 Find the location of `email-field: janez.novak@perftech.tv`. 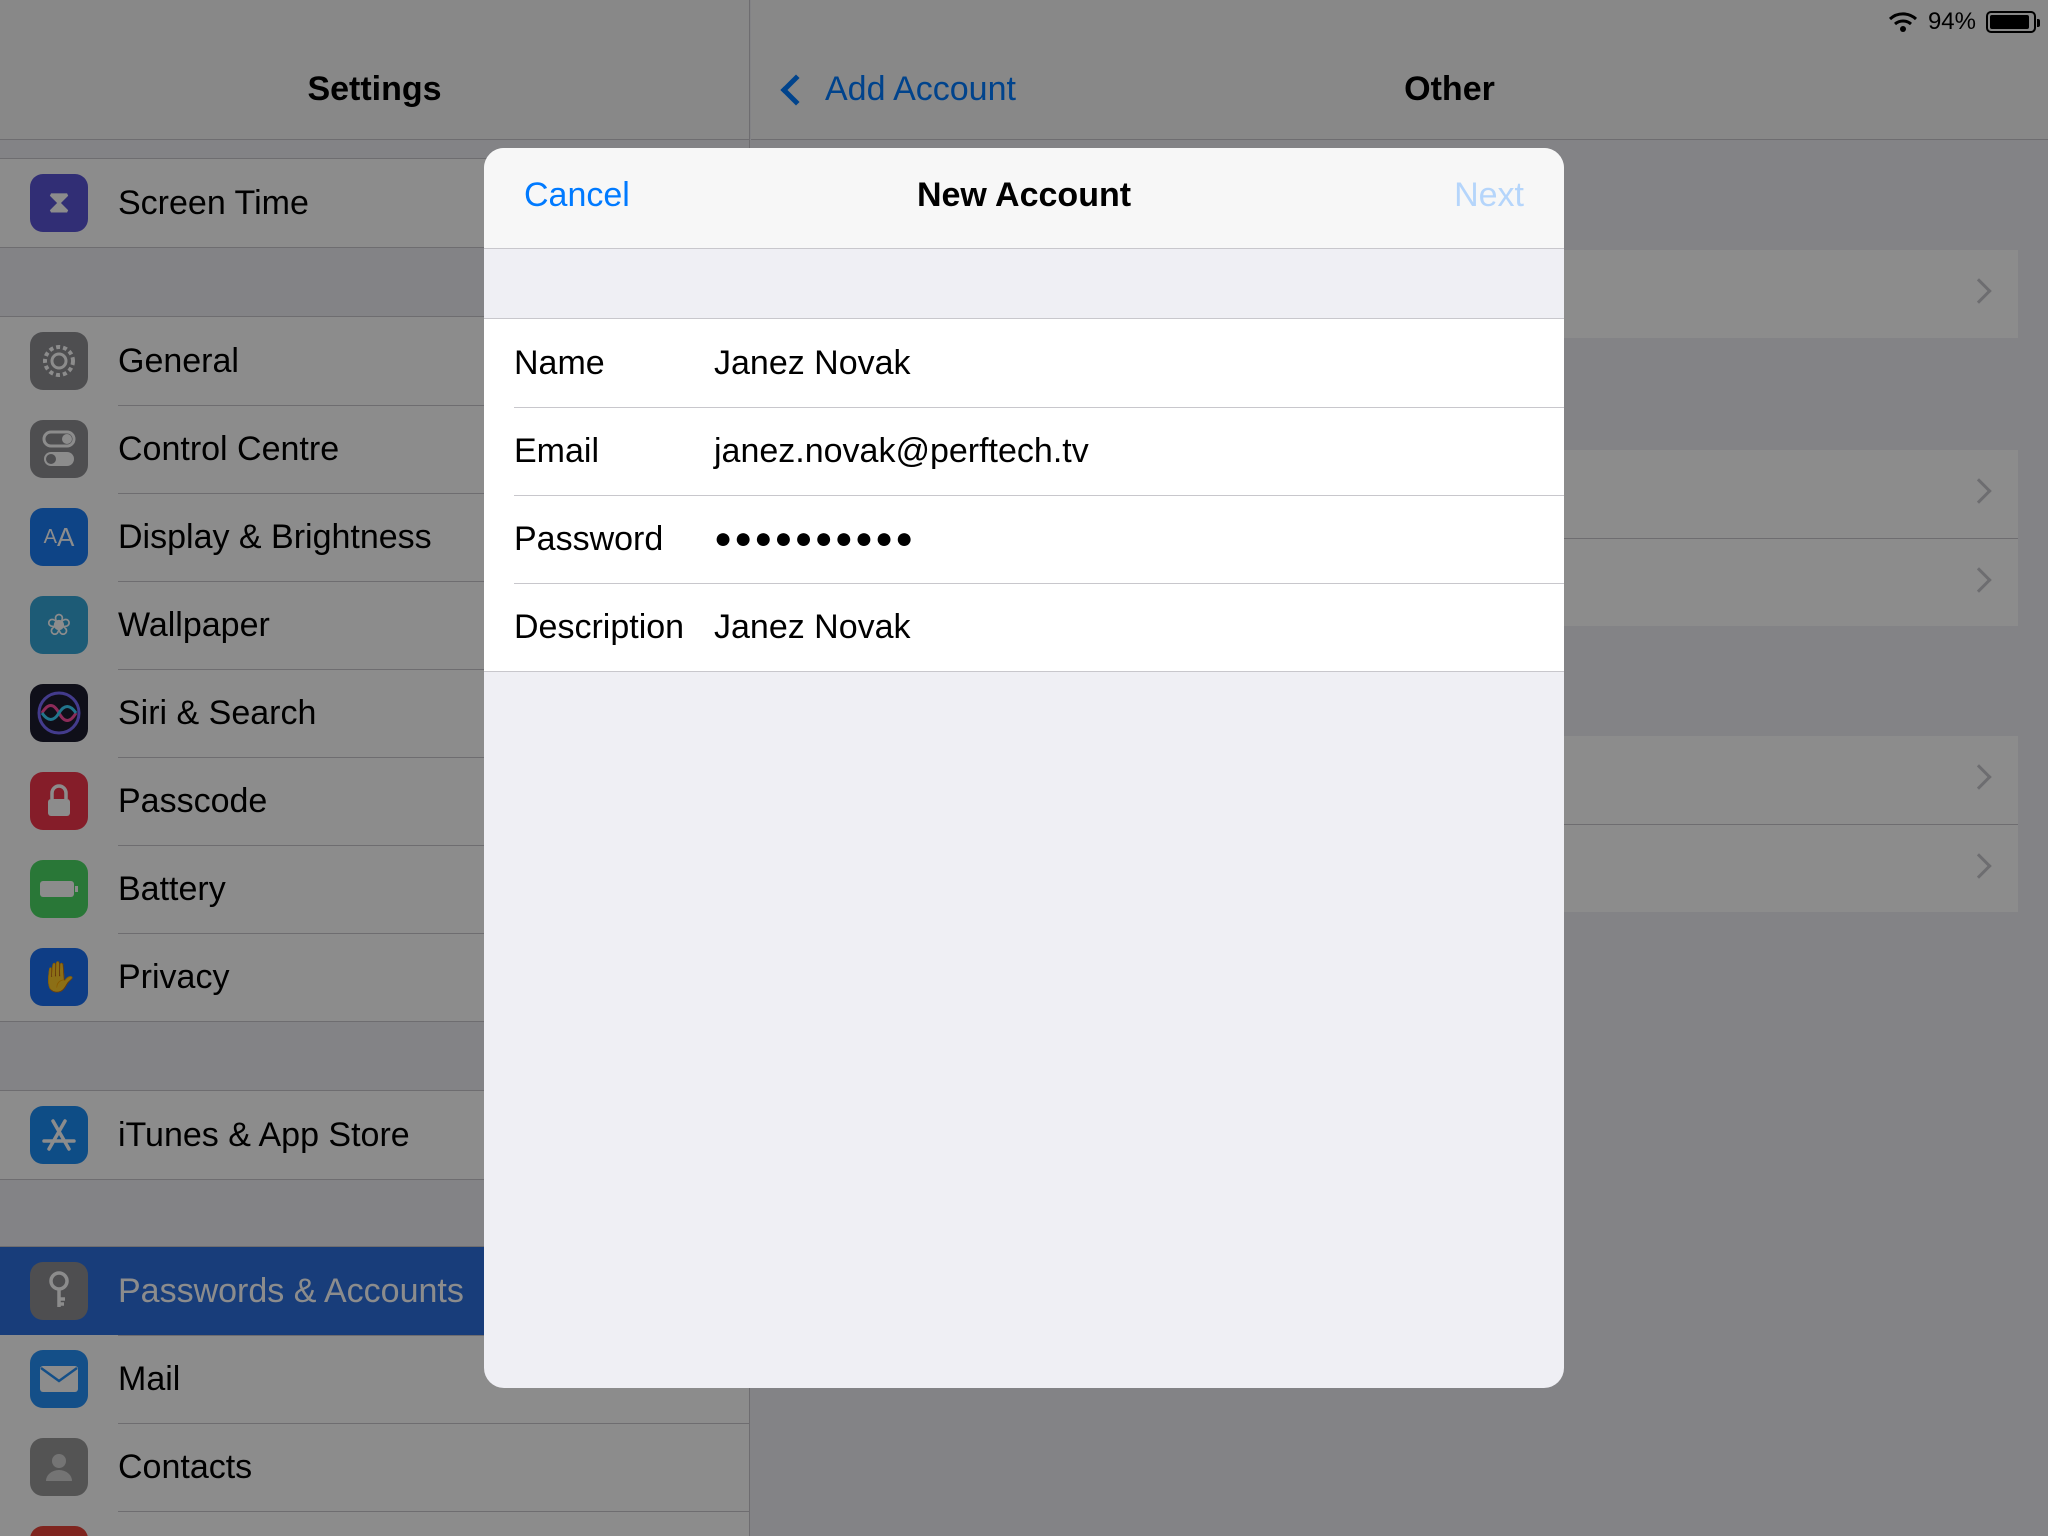

email-field: janez.novak@perftech.tv is located at coordinates (901, 451).